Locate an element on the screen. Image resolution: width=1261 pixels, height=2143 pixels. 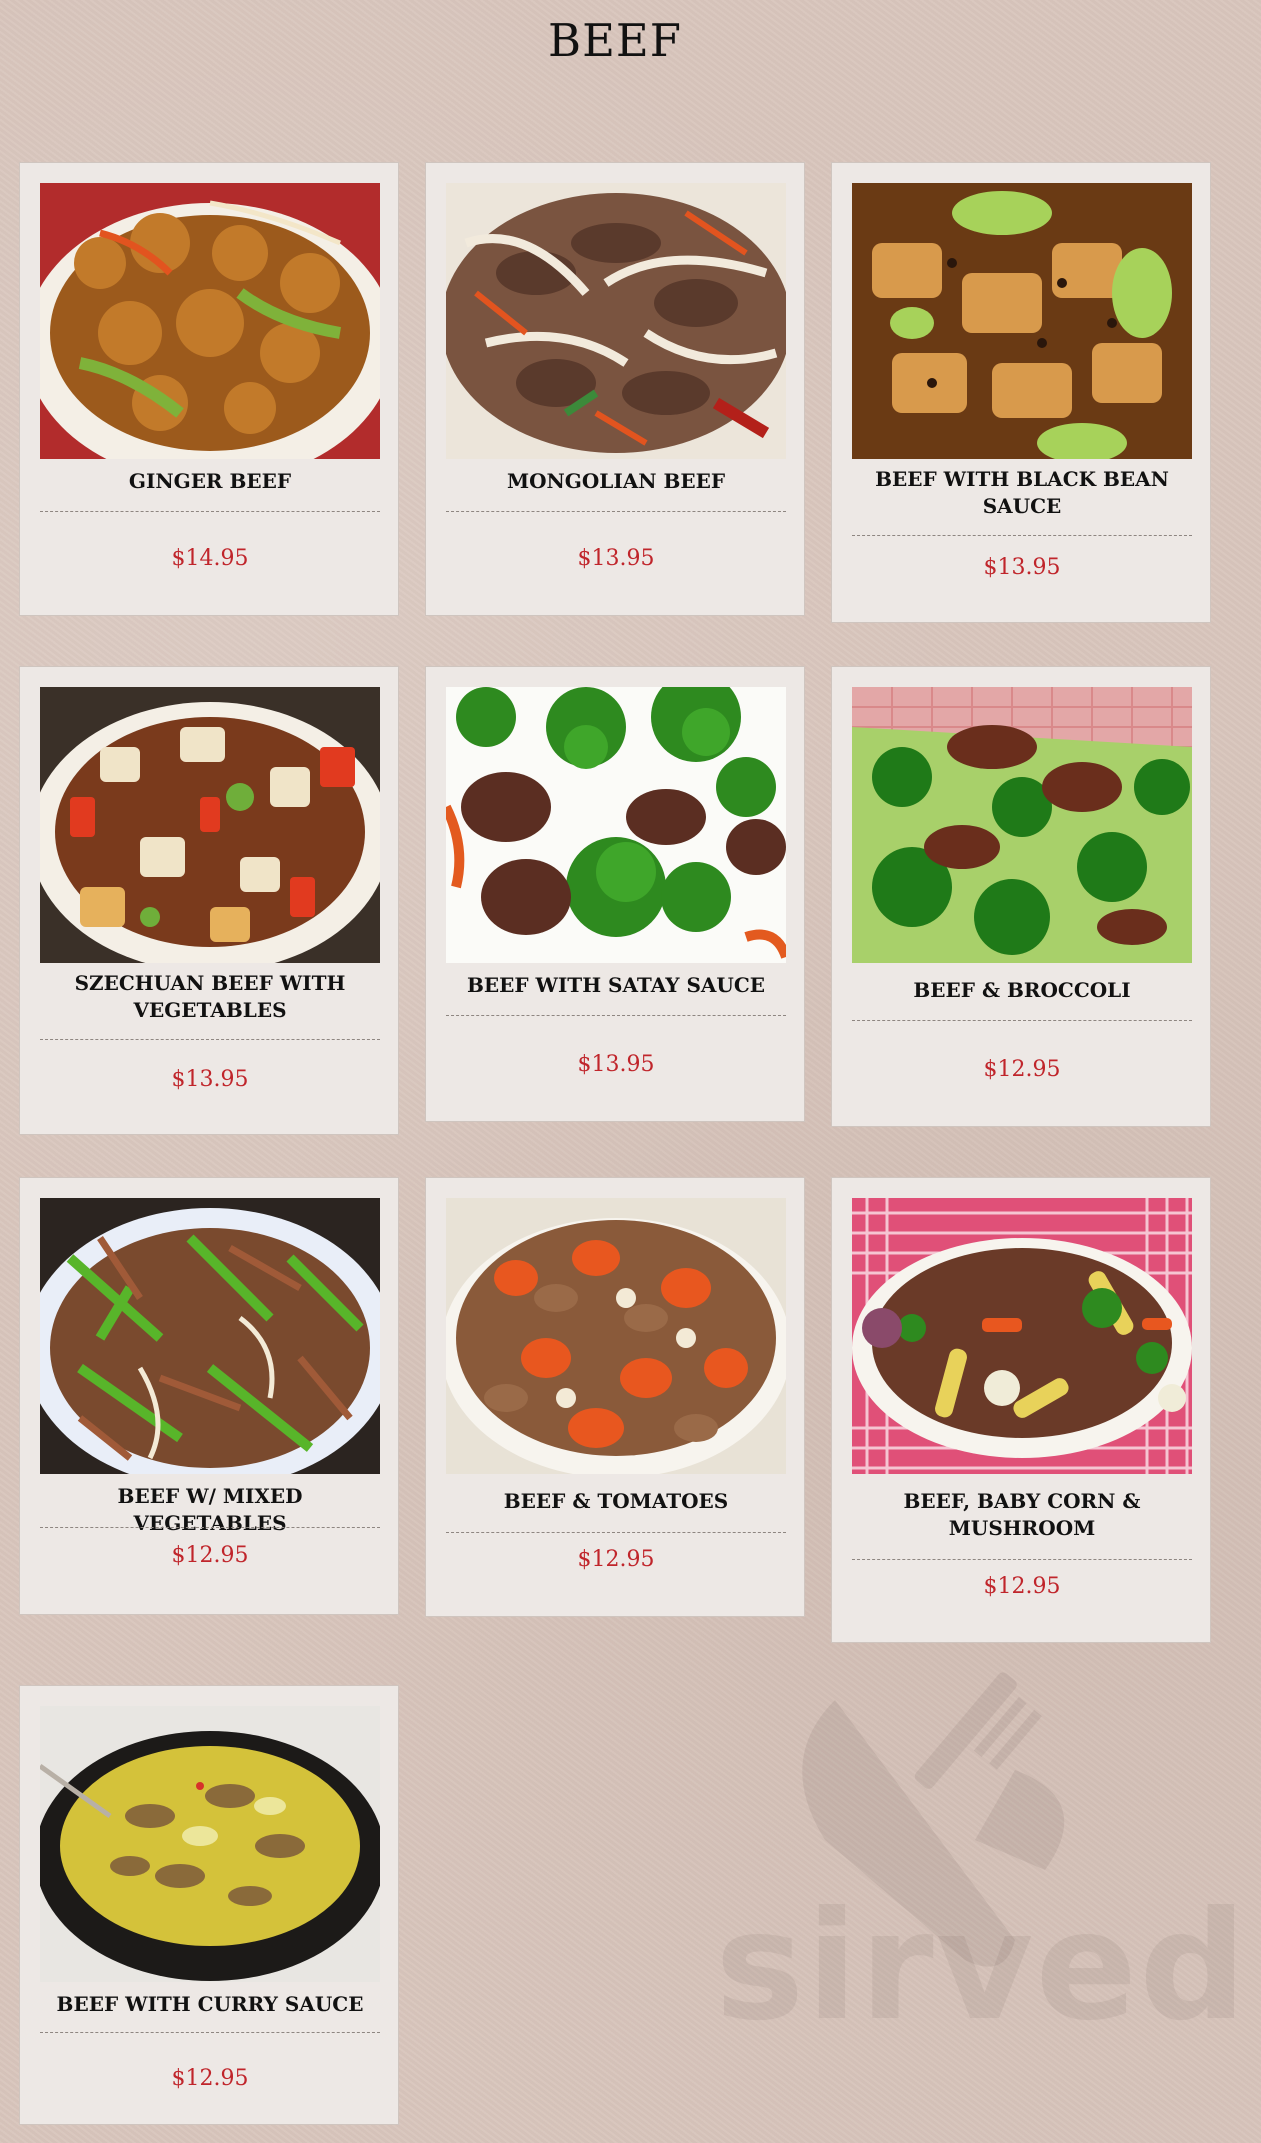
beef-broccoli-photo is located at coordinates (1022, 825).